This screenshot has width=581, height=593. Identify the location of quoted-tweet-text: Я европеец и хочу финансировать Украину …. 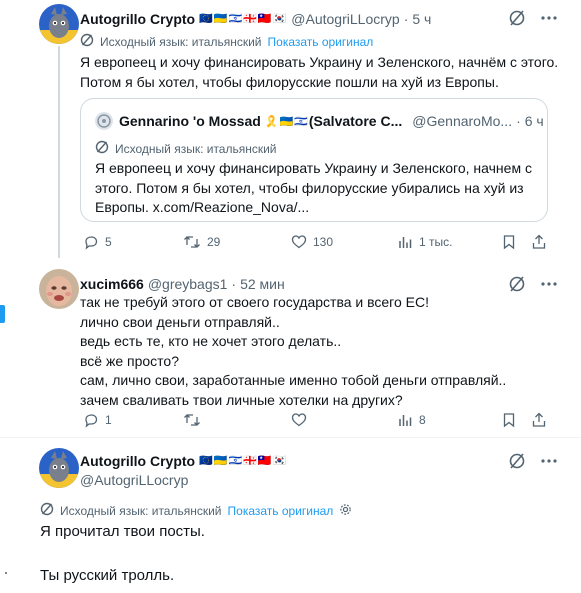
(313, 187).